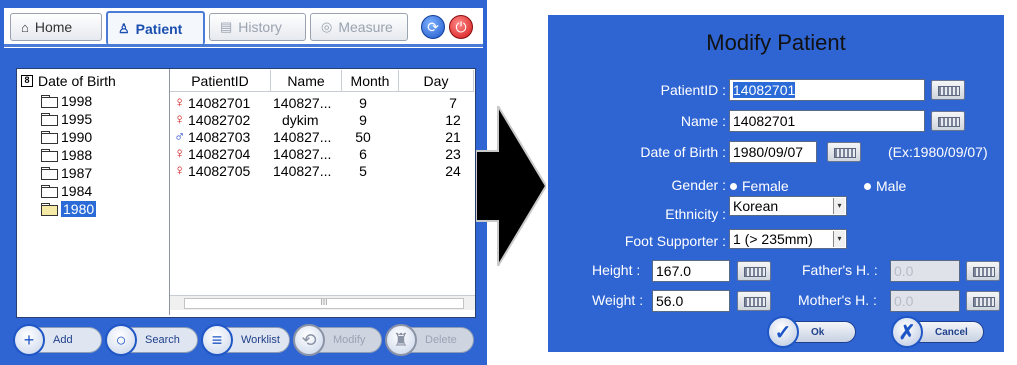 Image resolution: width=1017 pixels, height=365 pixels. I want to click on month-cell: 50, so click(363, 137).